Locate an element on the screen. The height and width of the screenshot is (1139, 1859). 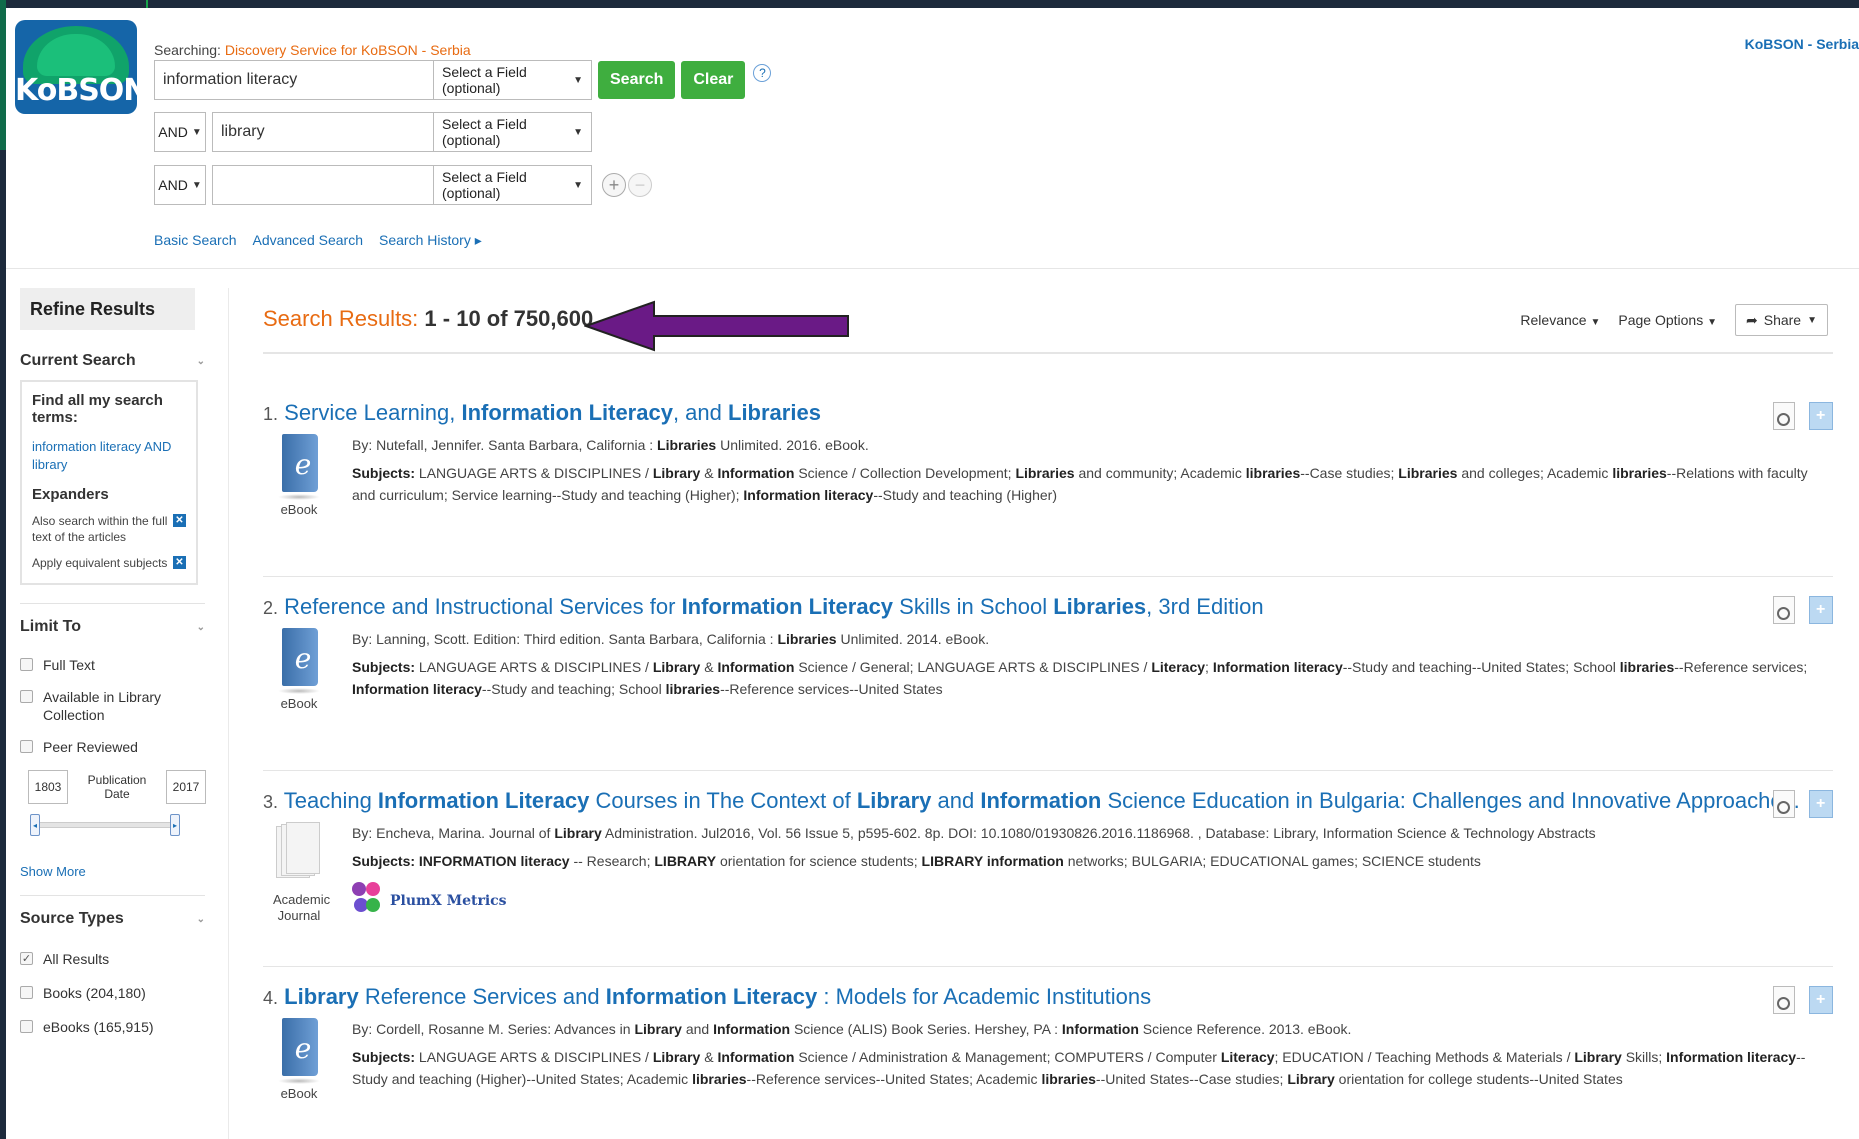
search-input-2: library is located at coordinates (323, 132).